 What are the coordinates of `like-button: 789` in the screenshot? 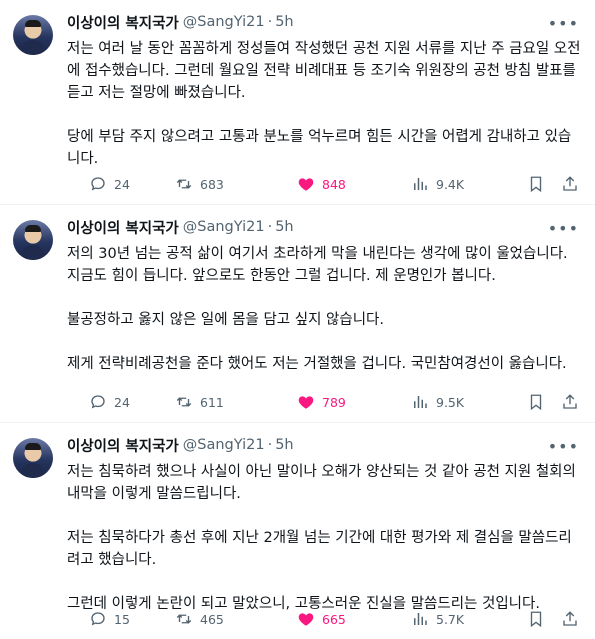 It's located at (321, 402).